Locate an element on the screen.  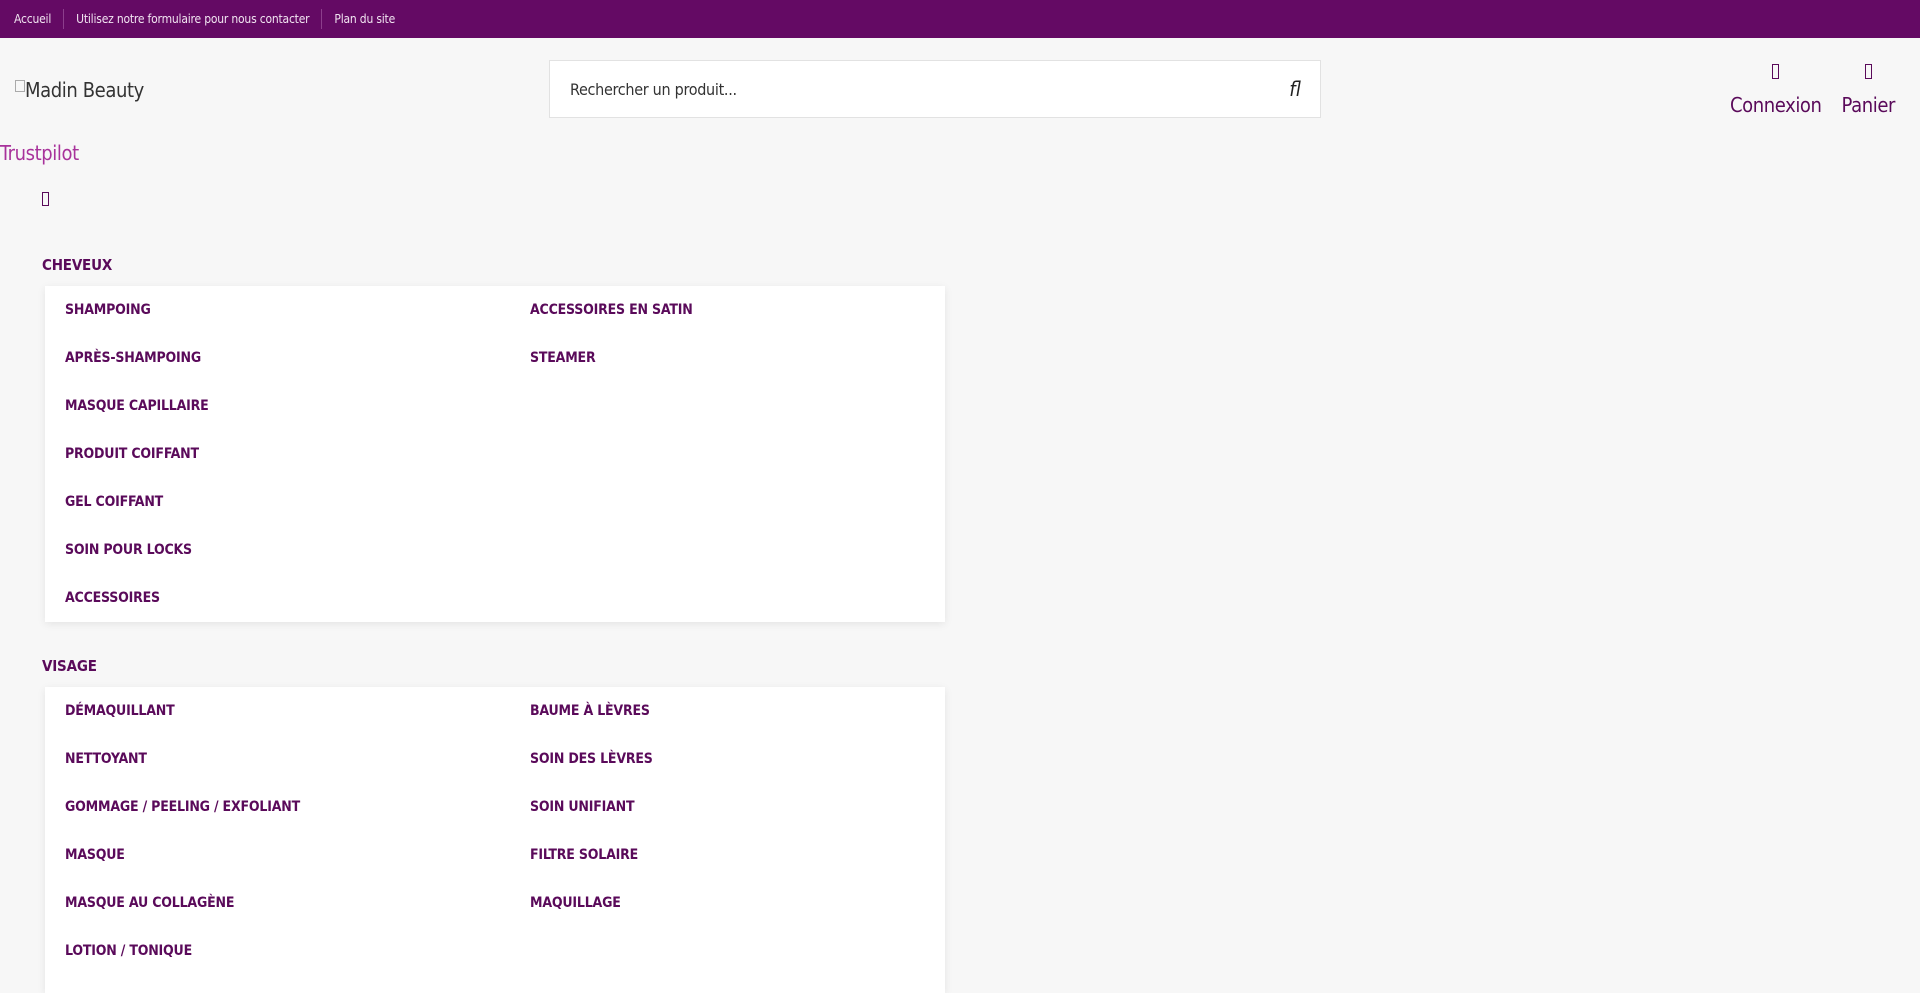
submenu-item: SOIN DES LÈVRES is located at coordinates (591, 759).